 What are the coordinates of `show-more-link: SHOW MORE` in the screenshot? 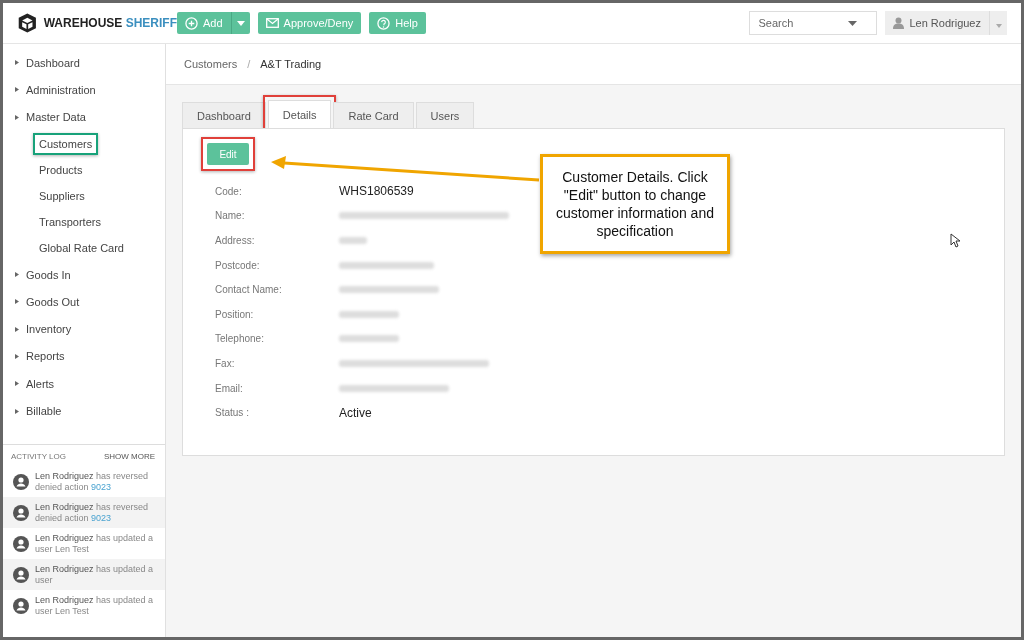 It's located at (129, 456).